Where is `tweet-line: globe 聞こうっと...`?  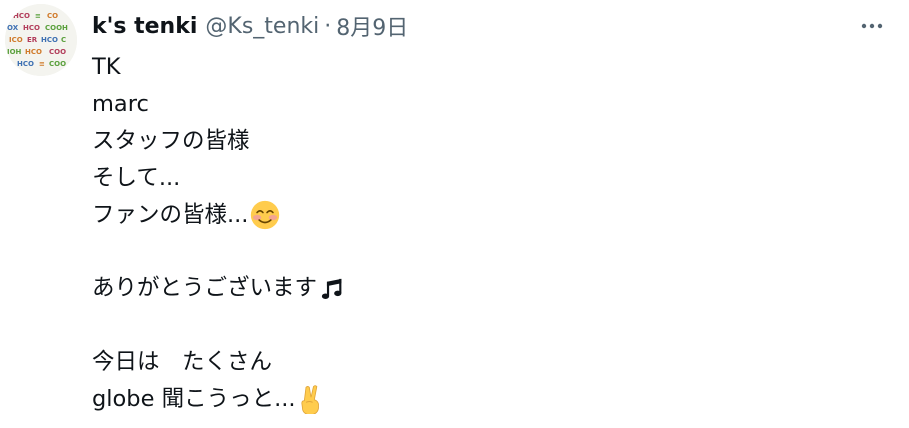 tweet-line: globe 聞こうっと... is located at coordinates (218, 399).